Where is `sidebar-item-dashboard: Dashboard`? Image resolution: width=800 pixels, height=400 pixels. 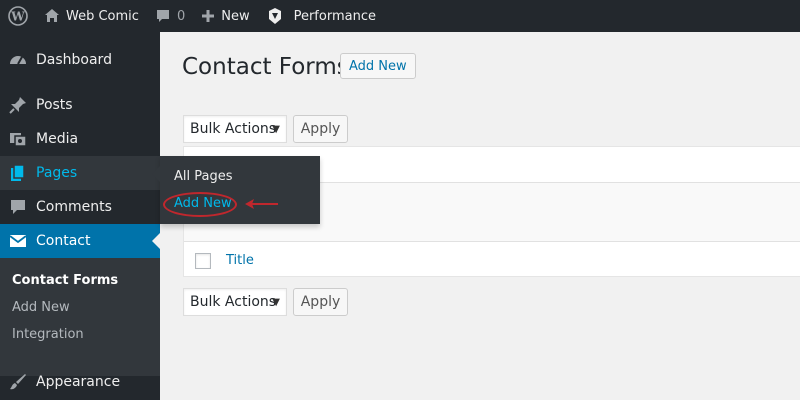
sidebar-item-dashboard: Dashboard is located at coordinates (80, 60).